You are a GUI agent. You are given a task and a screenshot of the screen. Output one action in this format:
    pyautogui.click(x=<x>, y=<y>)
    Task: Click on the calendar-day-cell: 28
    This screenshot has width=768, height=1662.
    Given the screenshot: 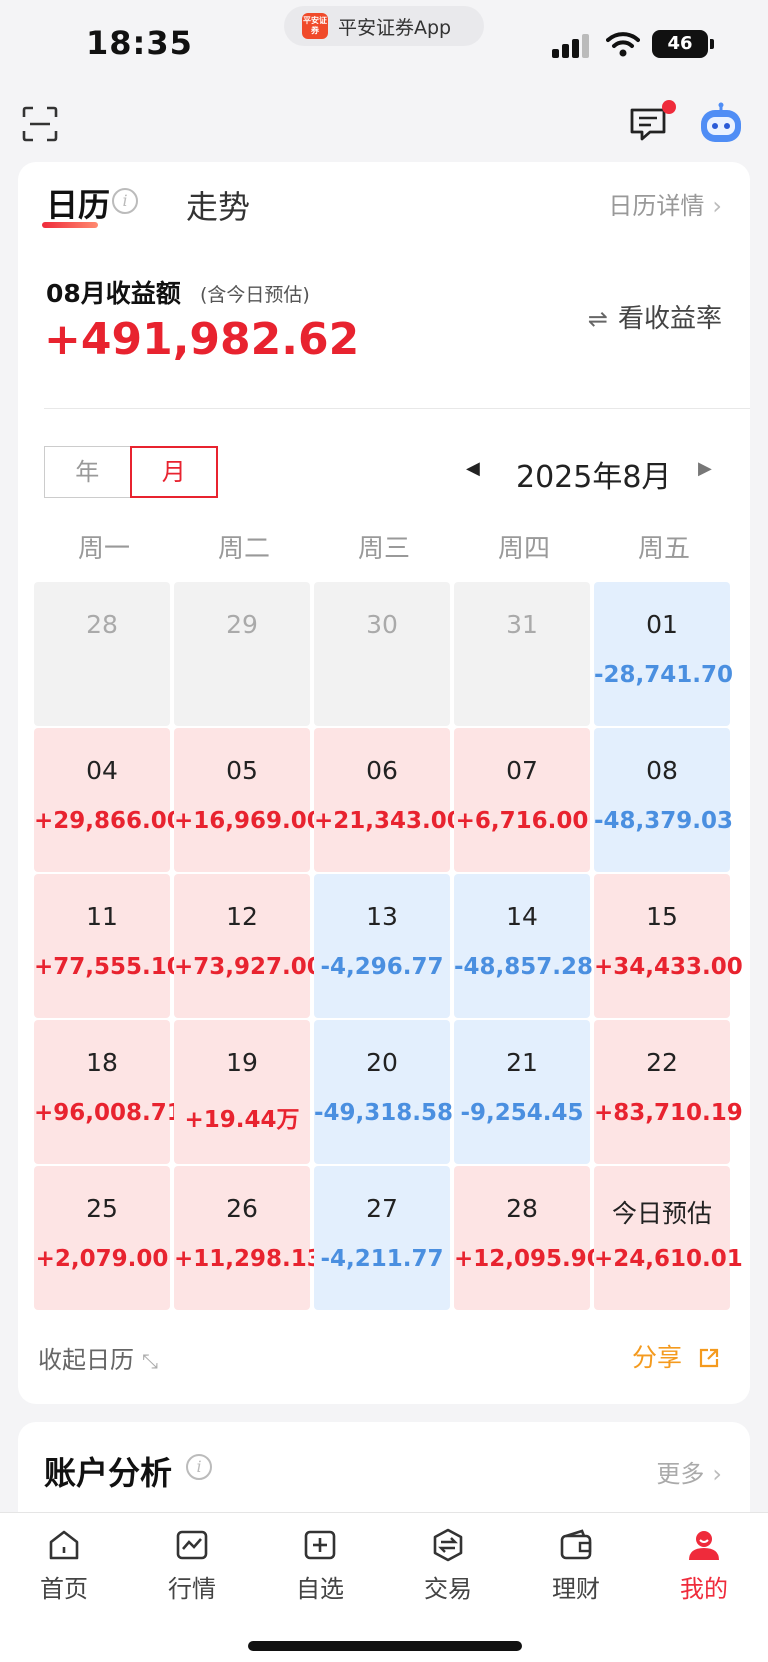 What is the action you would take?
    pyautogui.click(x=102, y=654)
    